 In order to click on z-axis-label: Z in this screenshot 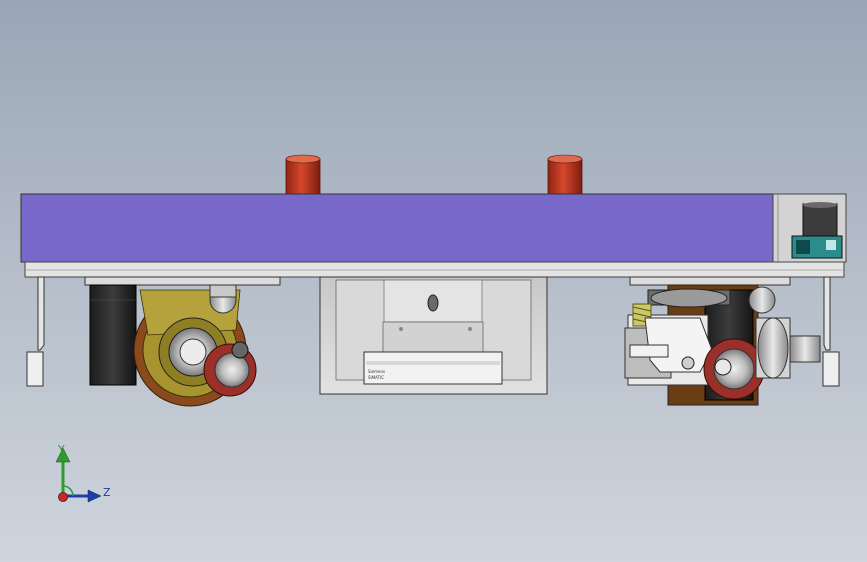, I will do `click(107, 492)`.